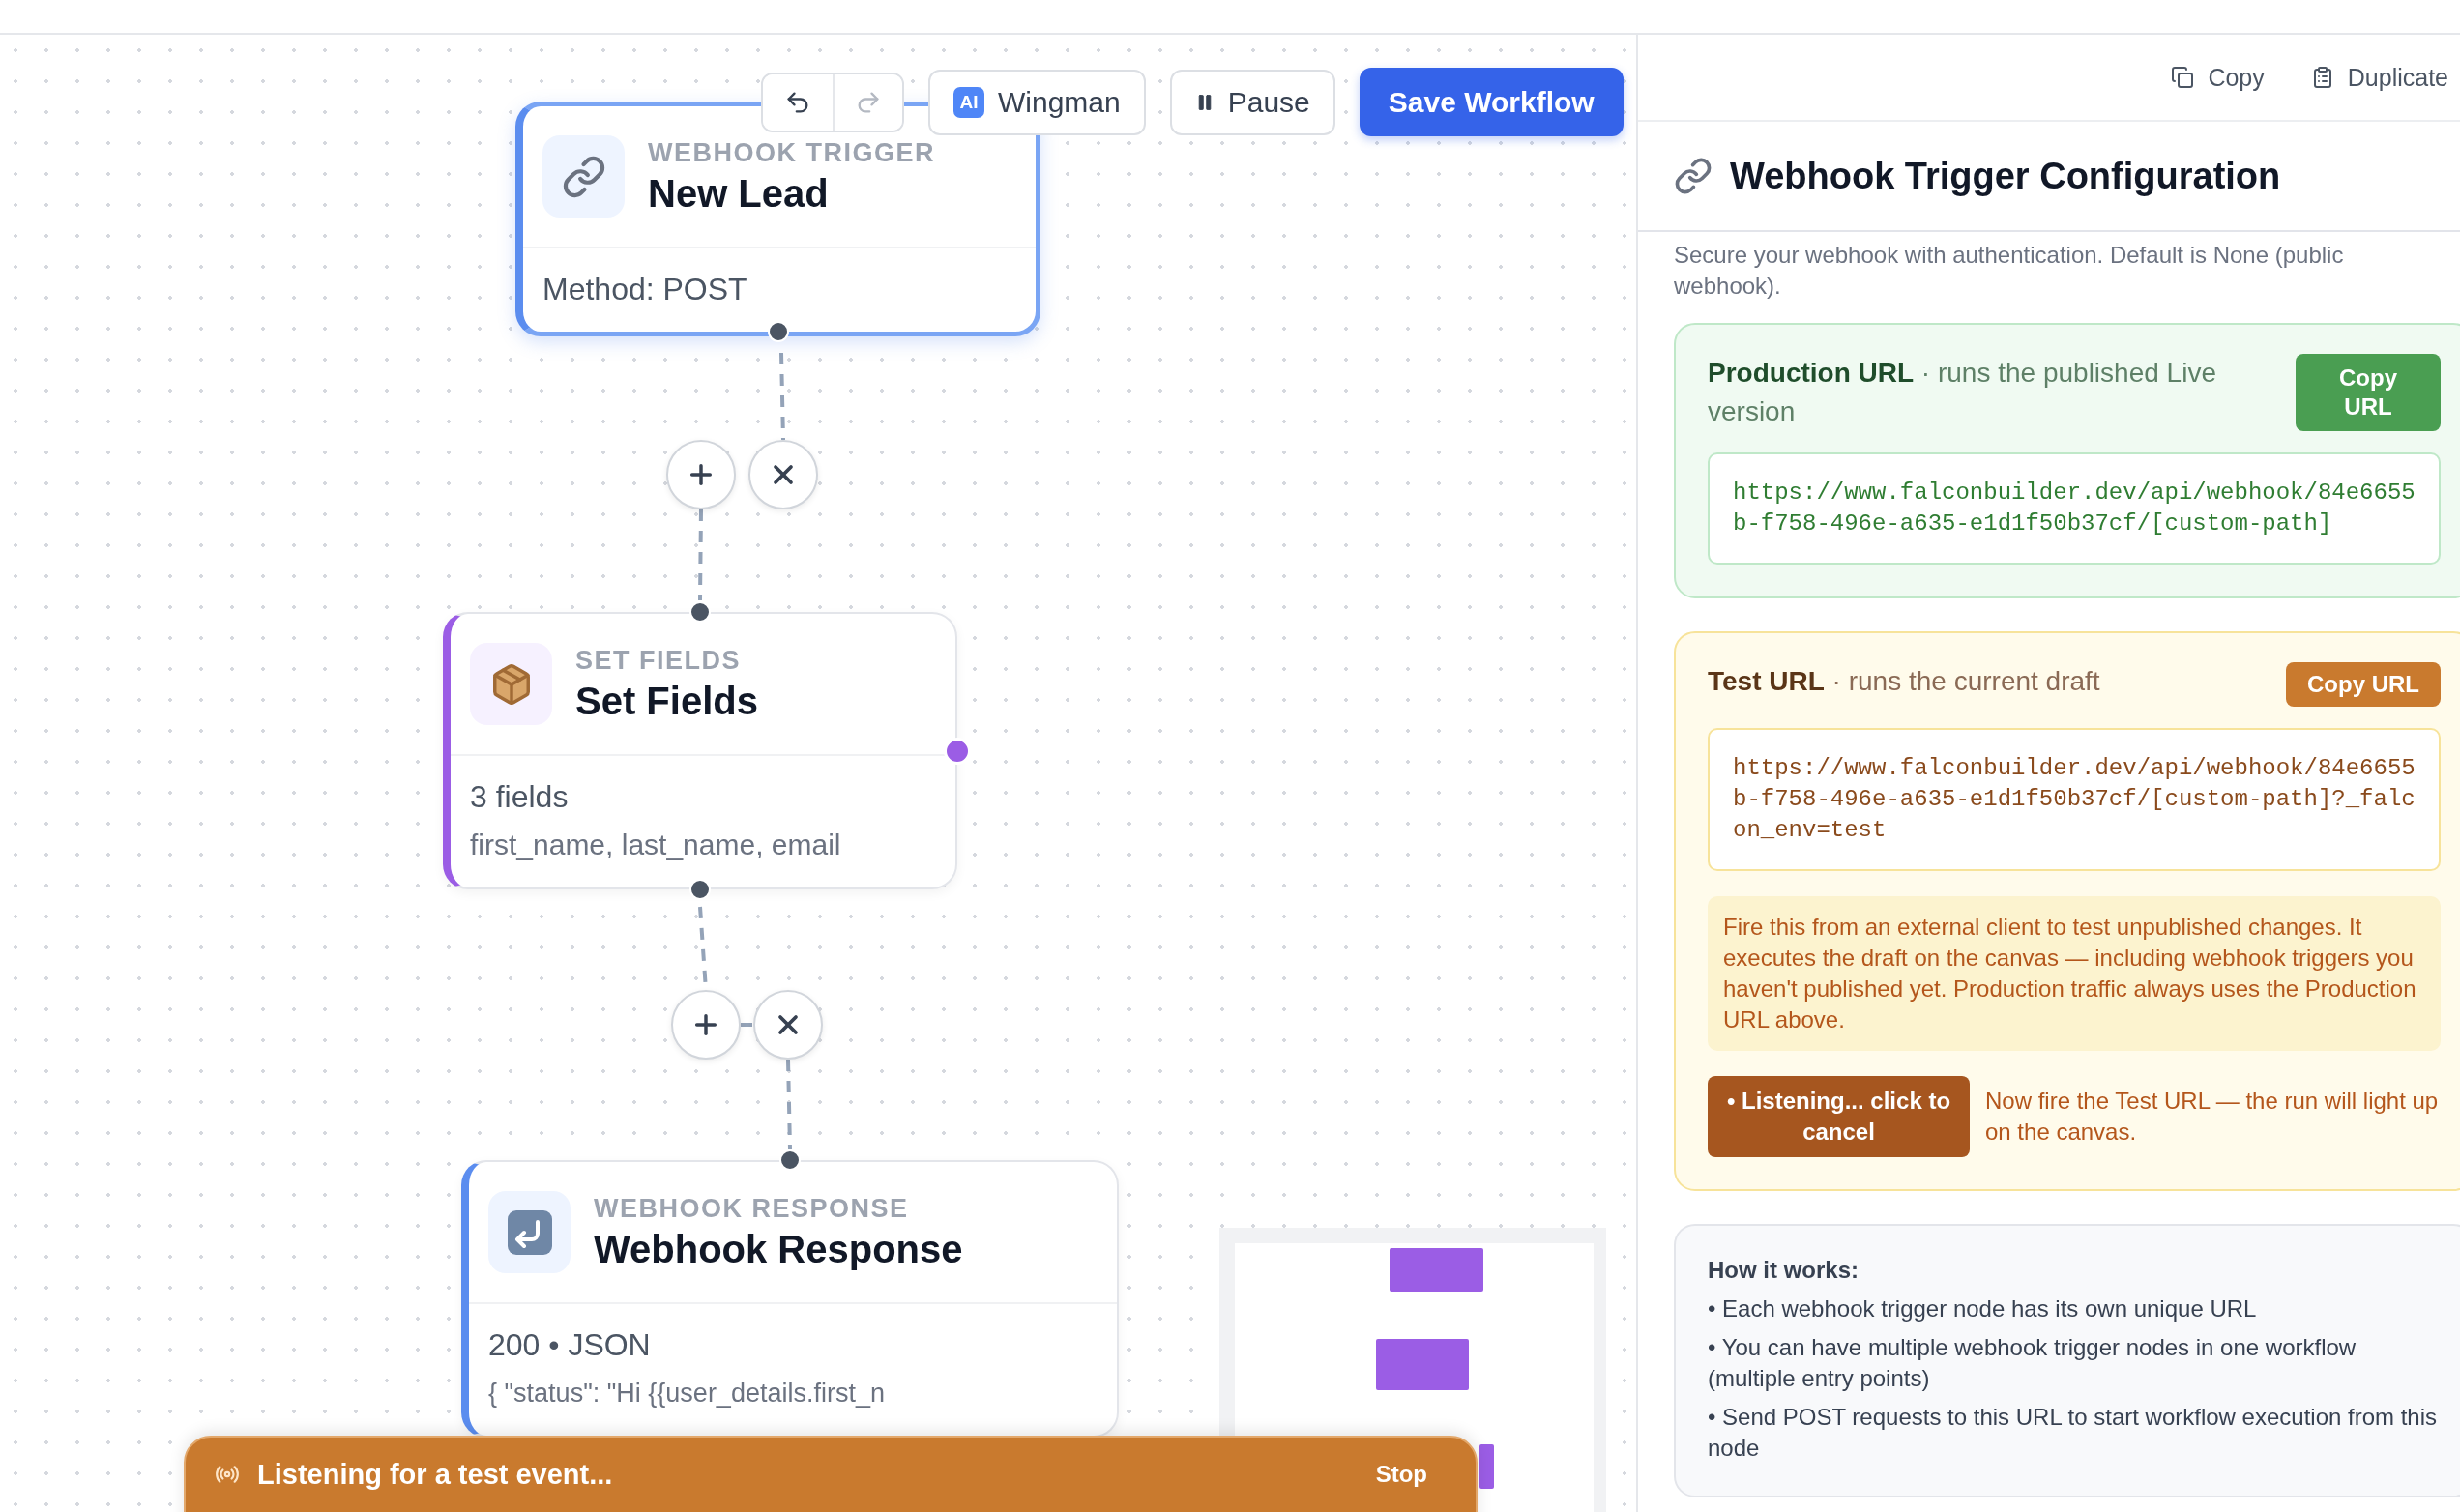 This screenshot has height=1512, width=2460. What do you see at coordinates (739, 193) in the screenshot?
I see `node-title: New Lead` at bounding box center [739, 193].